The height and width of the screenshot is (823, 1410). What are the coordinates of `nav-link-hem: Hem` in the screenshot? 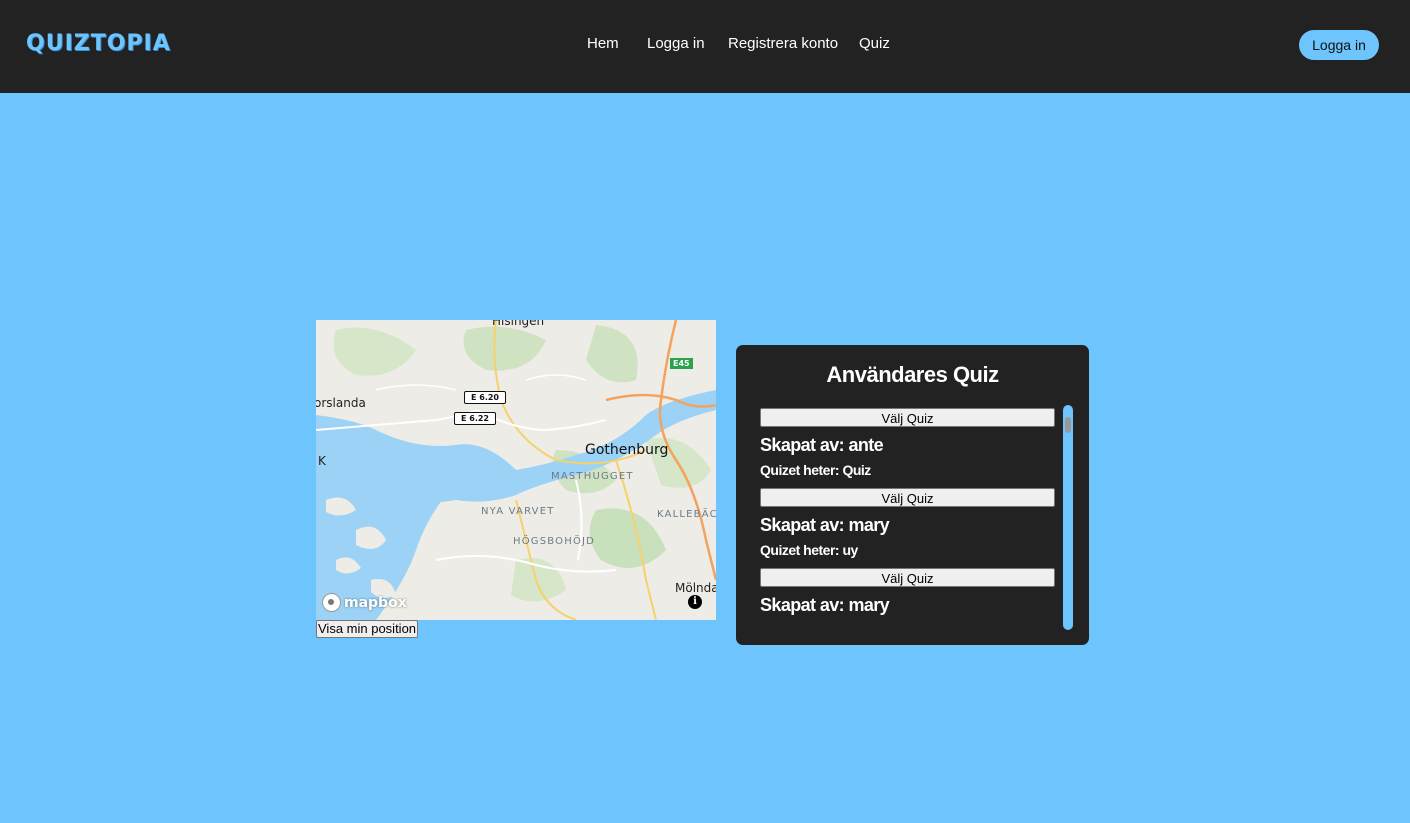 It's located at (603, 43).